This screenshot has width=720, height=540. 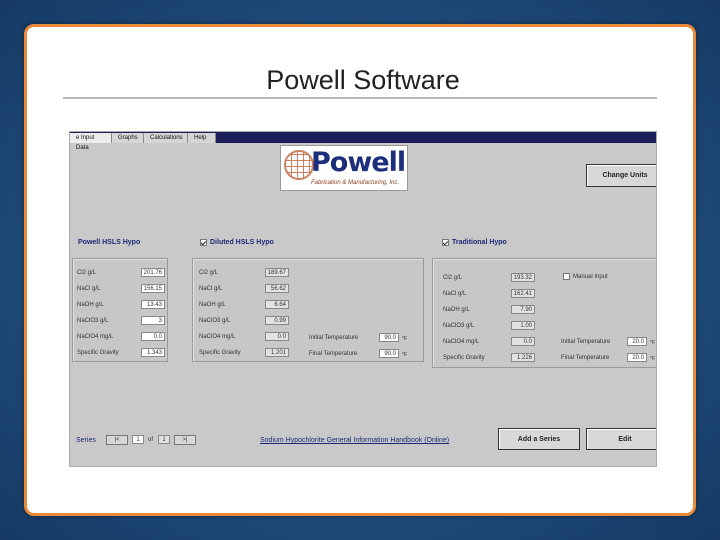 What do you see at coordinates (87, 273) in the screenshot?
I see `hsls-field-label: Cl2 g/L` at bounding box center [87, 273].